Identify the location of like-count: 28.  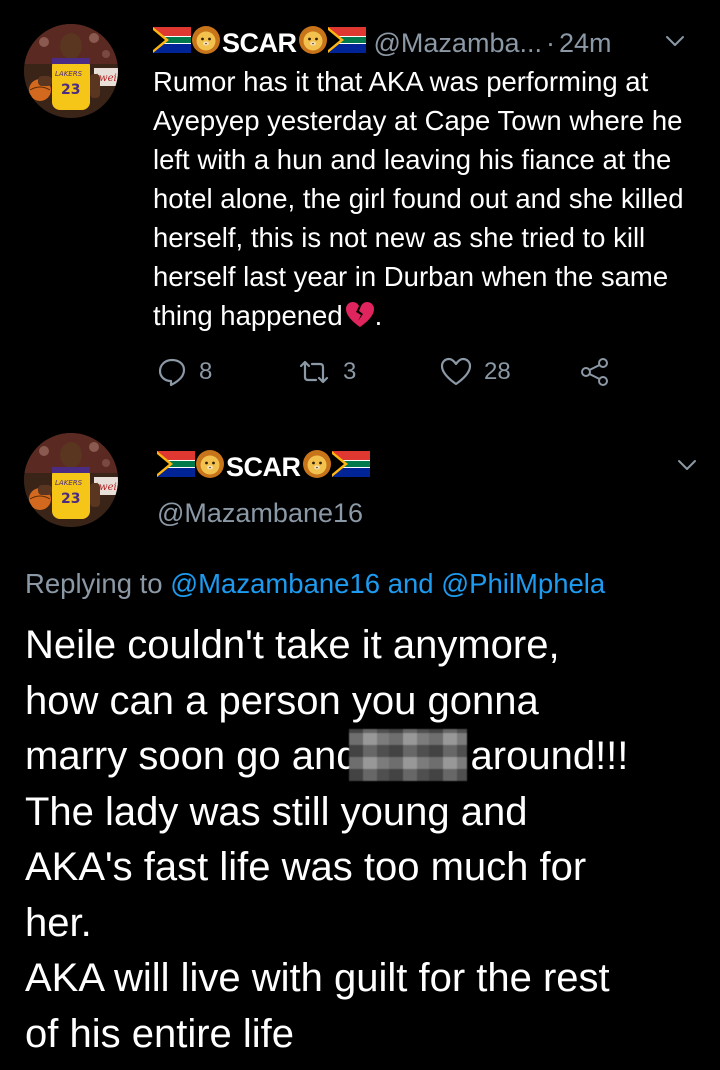
(497, 371).